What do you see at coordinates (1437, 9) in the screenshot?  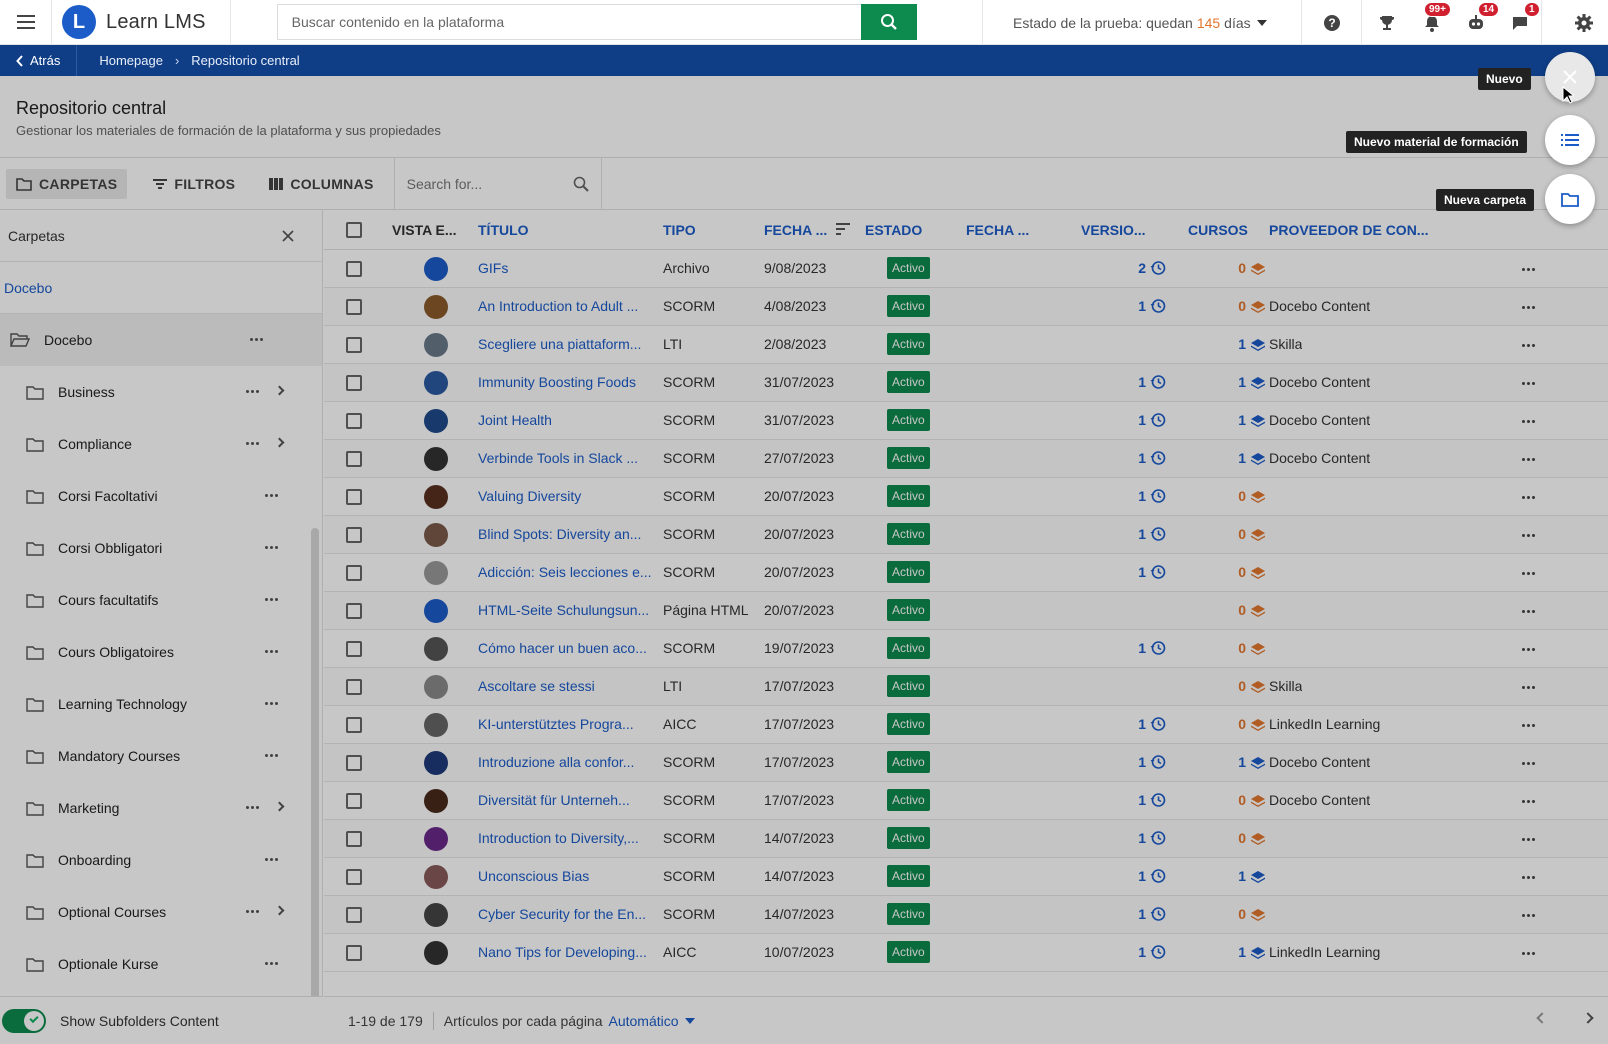 I see `notifications-badge: 99+` at bounding box center [1437, 9].